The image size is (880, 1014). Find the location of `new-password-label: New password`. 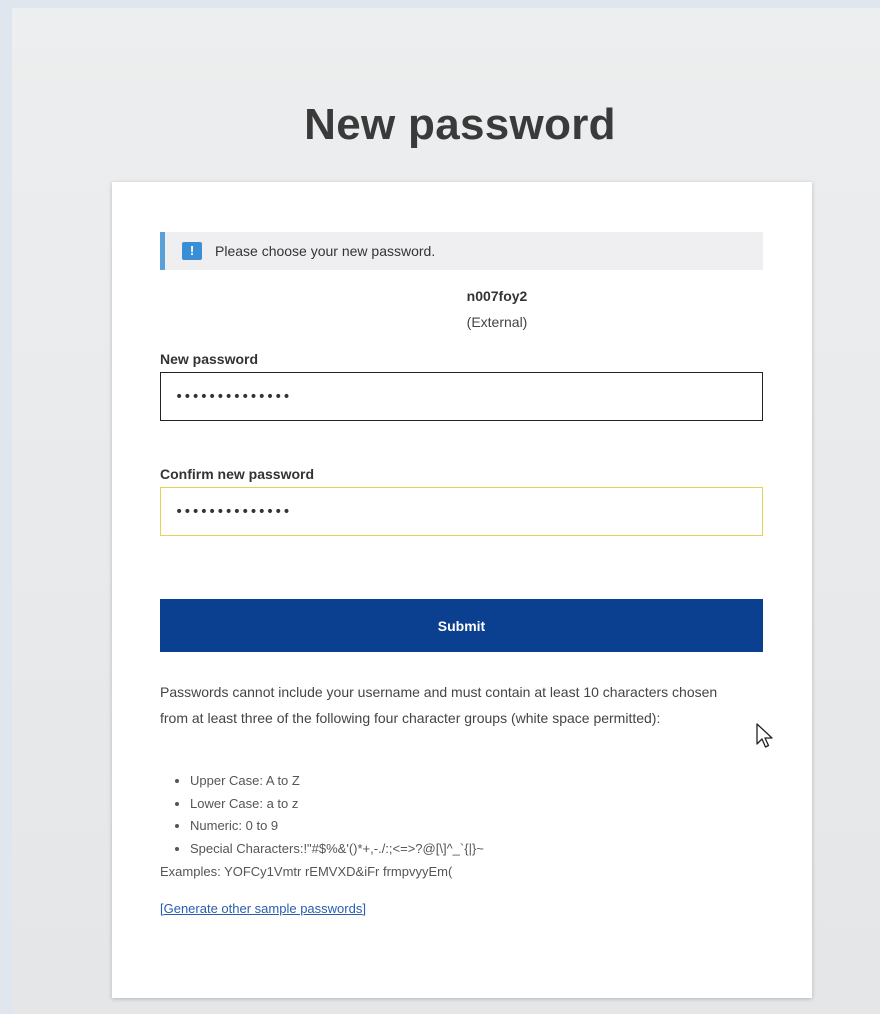

new-password-label: New password is located at coordinates (209, 359).